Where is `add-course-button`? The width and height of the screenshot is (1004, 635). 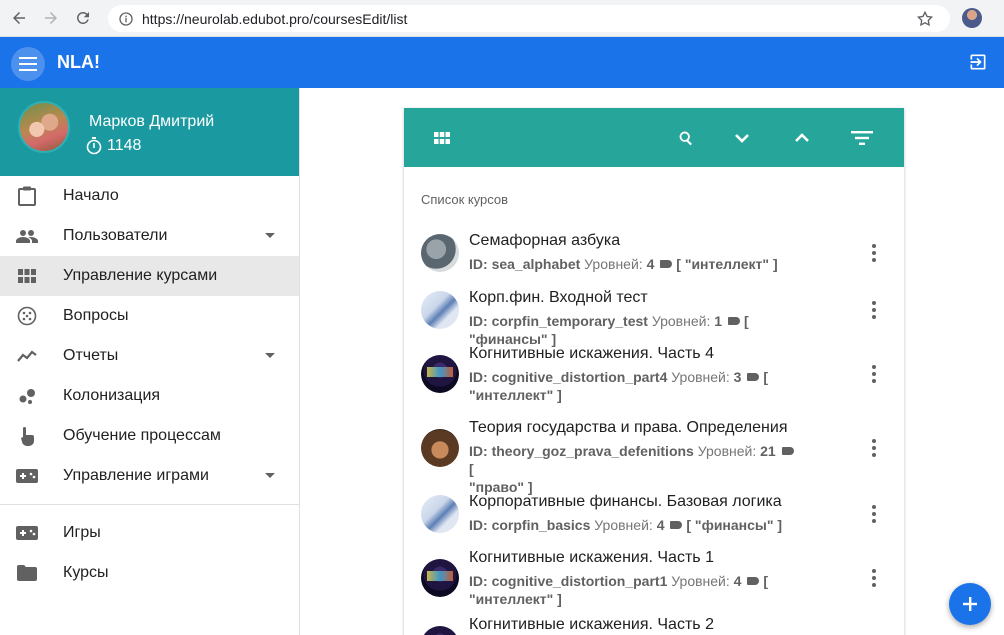
add-course-button is located at coordinates (970, 604).